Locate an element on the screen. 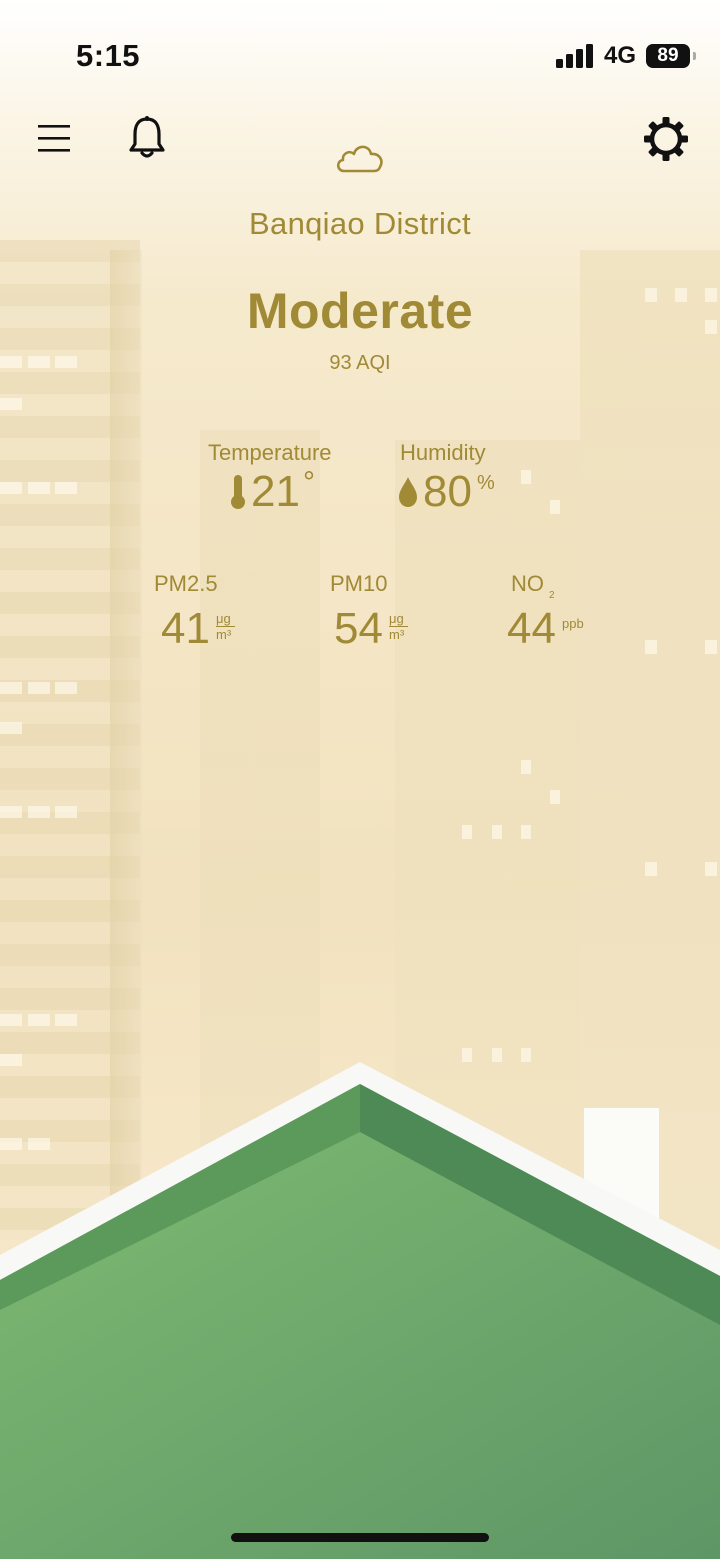  network-type: 4G is located at coordinates (619, 55).